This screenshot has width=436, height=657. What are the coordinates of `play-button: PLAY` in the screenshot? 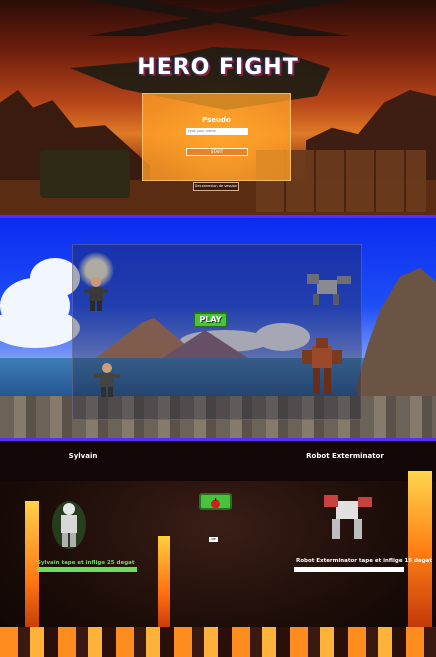 It's located at (210, 320).